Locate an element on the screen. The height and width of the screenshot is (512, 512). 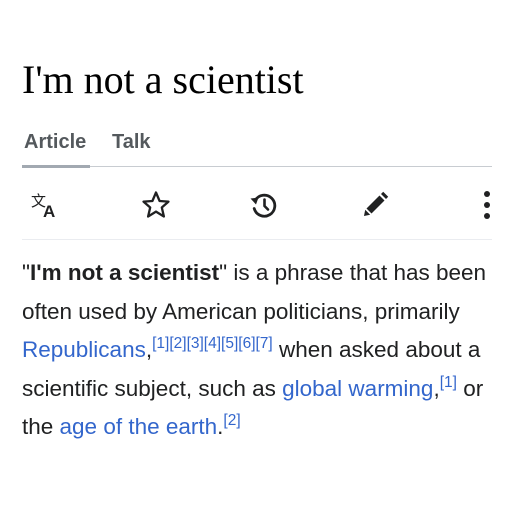
global-warming-link: global warming is located at coordinates (357, 388).